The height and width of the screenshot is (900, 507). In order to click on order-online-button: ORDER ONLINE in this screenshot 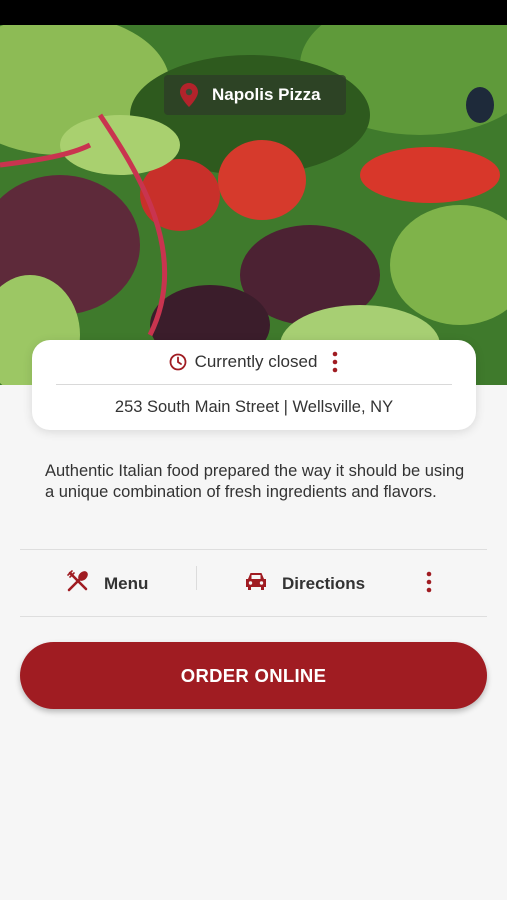, I will do `click(253, 675)`.